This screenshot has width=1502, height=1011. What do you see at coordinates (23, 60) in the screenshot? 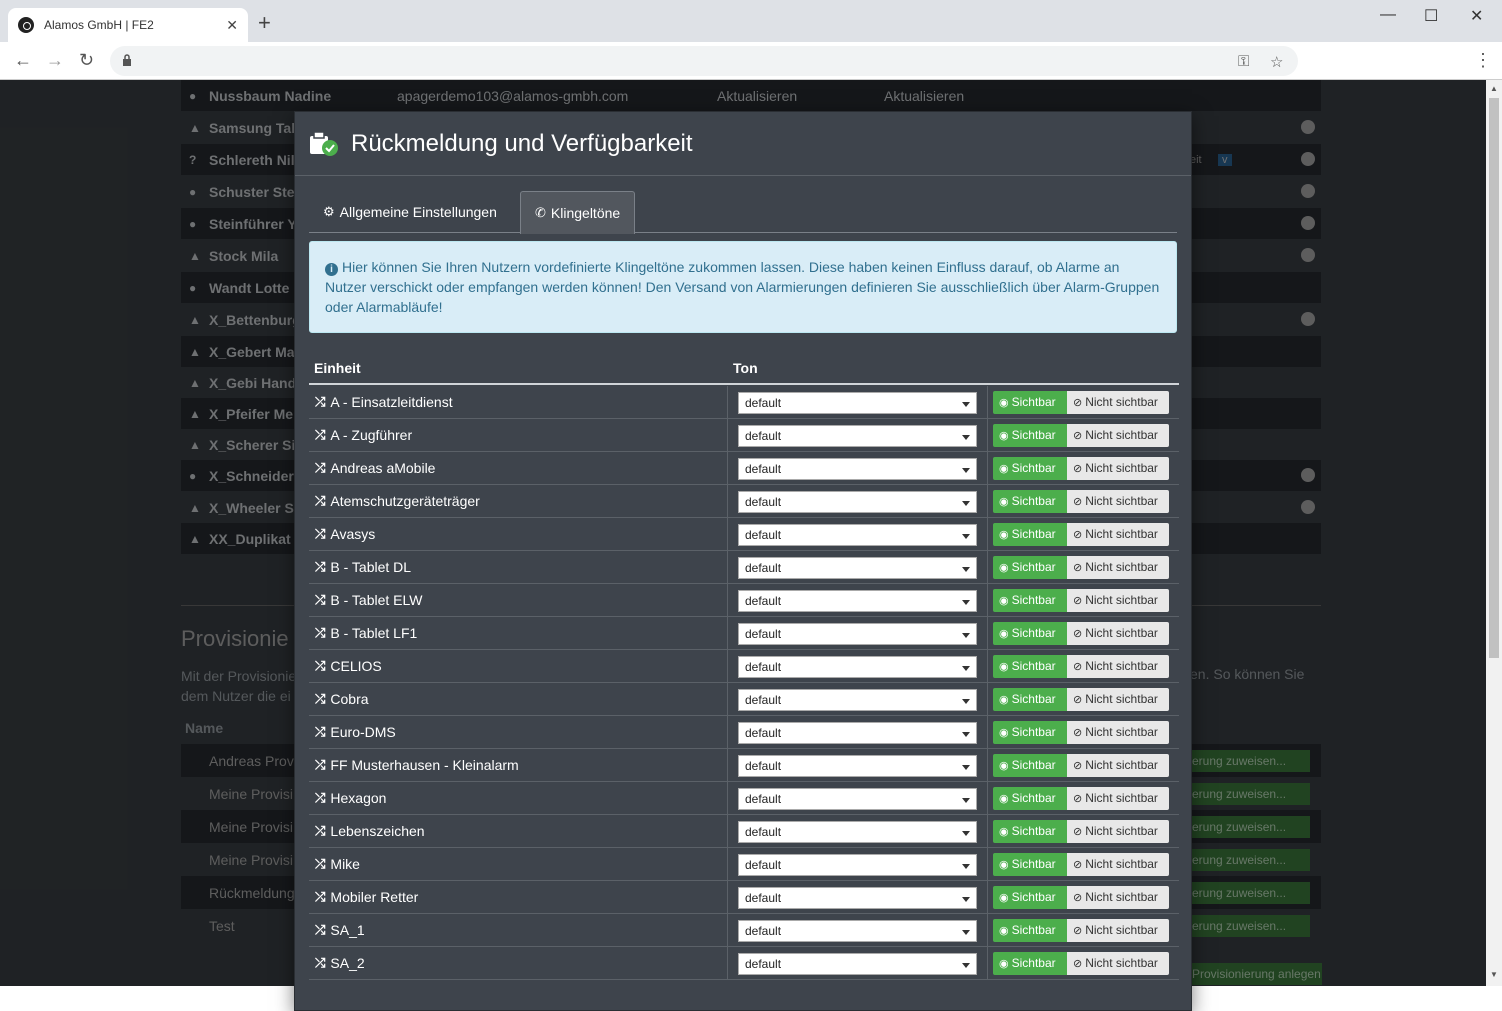
I see `back-icon: ←` at bounding box center [23, 60].